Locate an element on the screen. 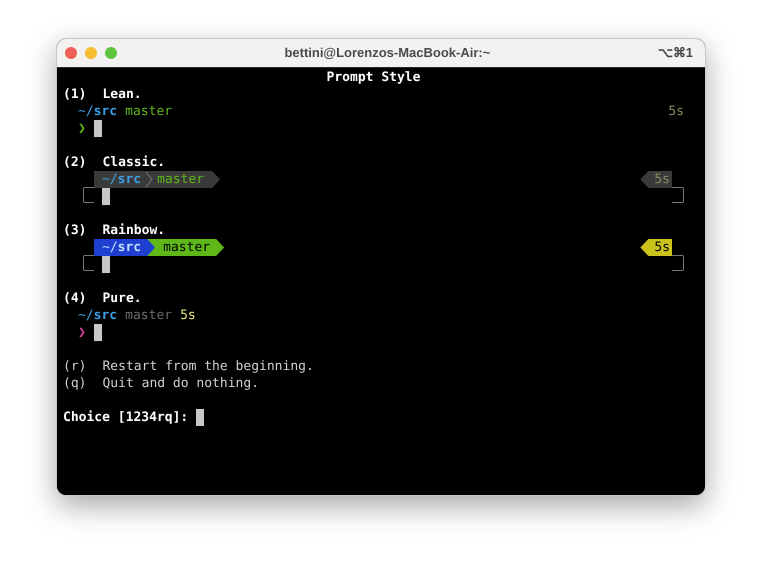 This screenshot has width=762, height=570. option-text: Quit and do nothing. is located at coordinates (181, 383).